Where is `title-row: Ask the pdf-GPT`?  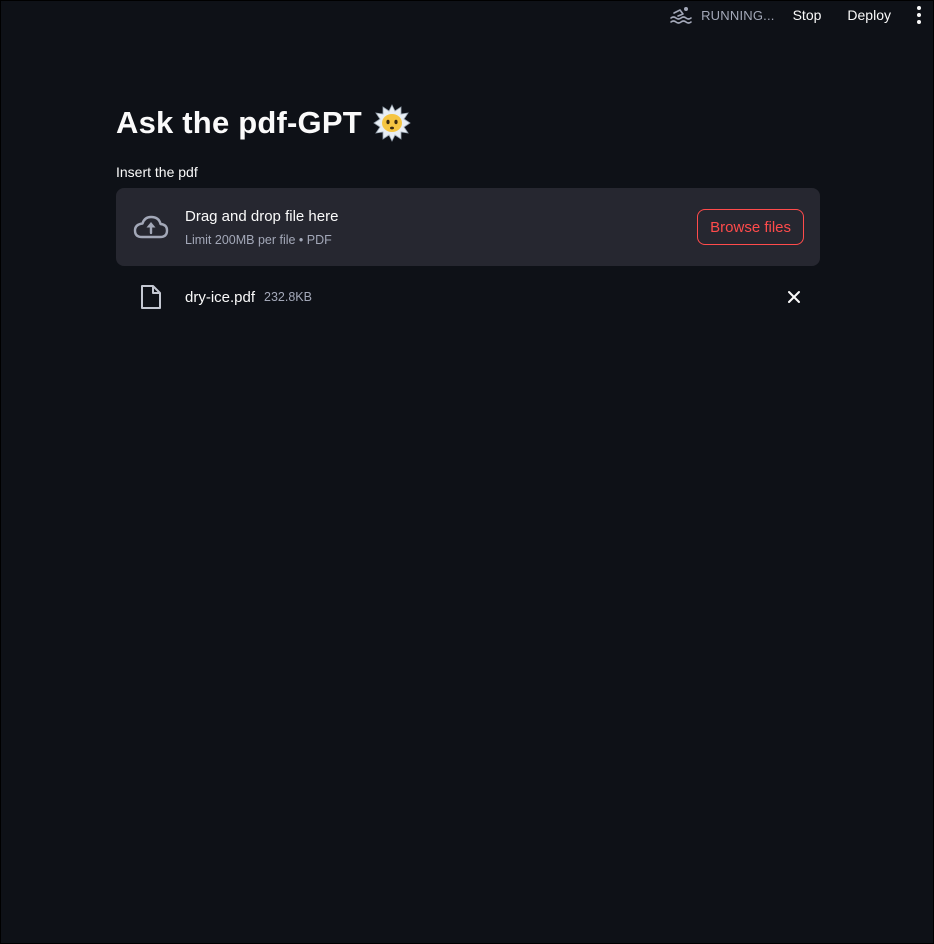 title-row: Ask the pdf-GPT is located at coordinates (468, 123).